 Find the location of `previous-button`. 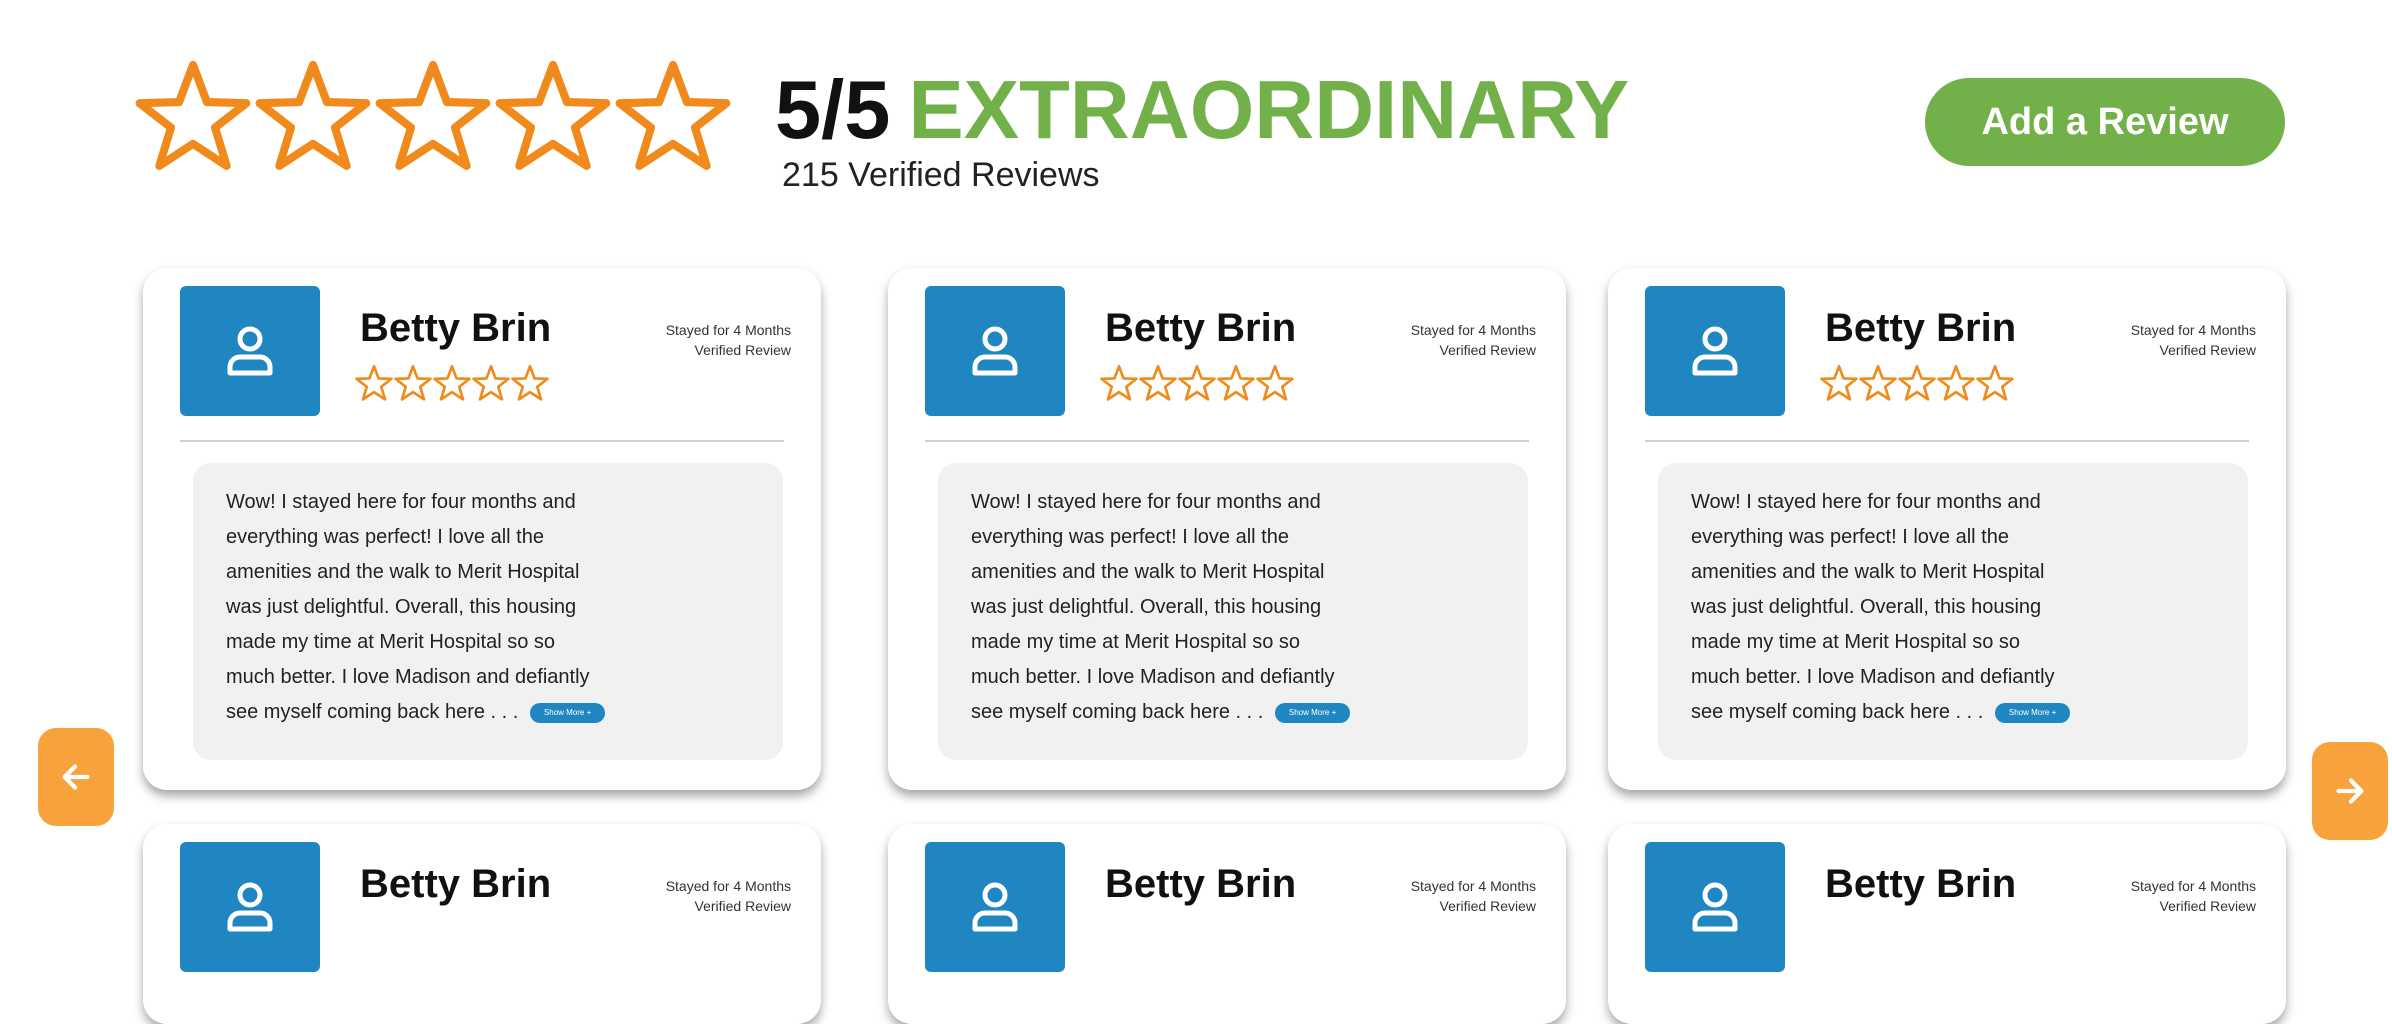

previous-button is located at coordinates (76, 777).